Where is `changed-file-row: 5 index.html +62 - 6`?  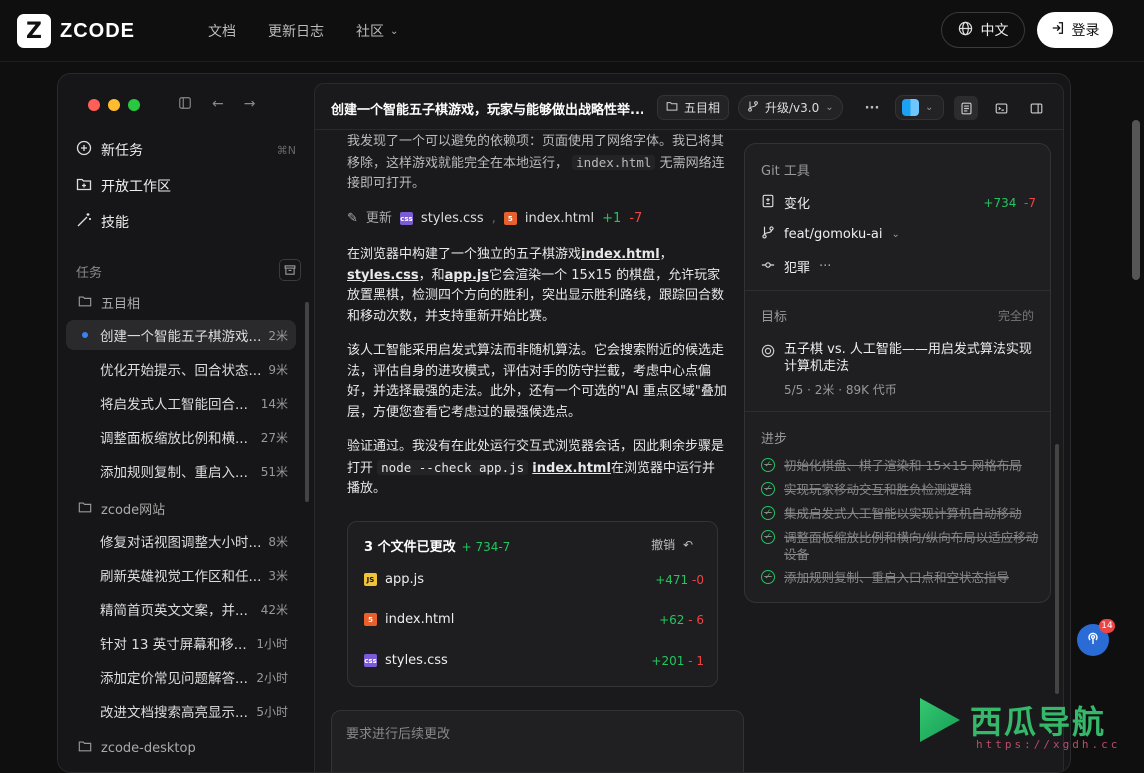
changed-file-row: 5 index.html +62 - 6 is located at coordinates (534, 619).